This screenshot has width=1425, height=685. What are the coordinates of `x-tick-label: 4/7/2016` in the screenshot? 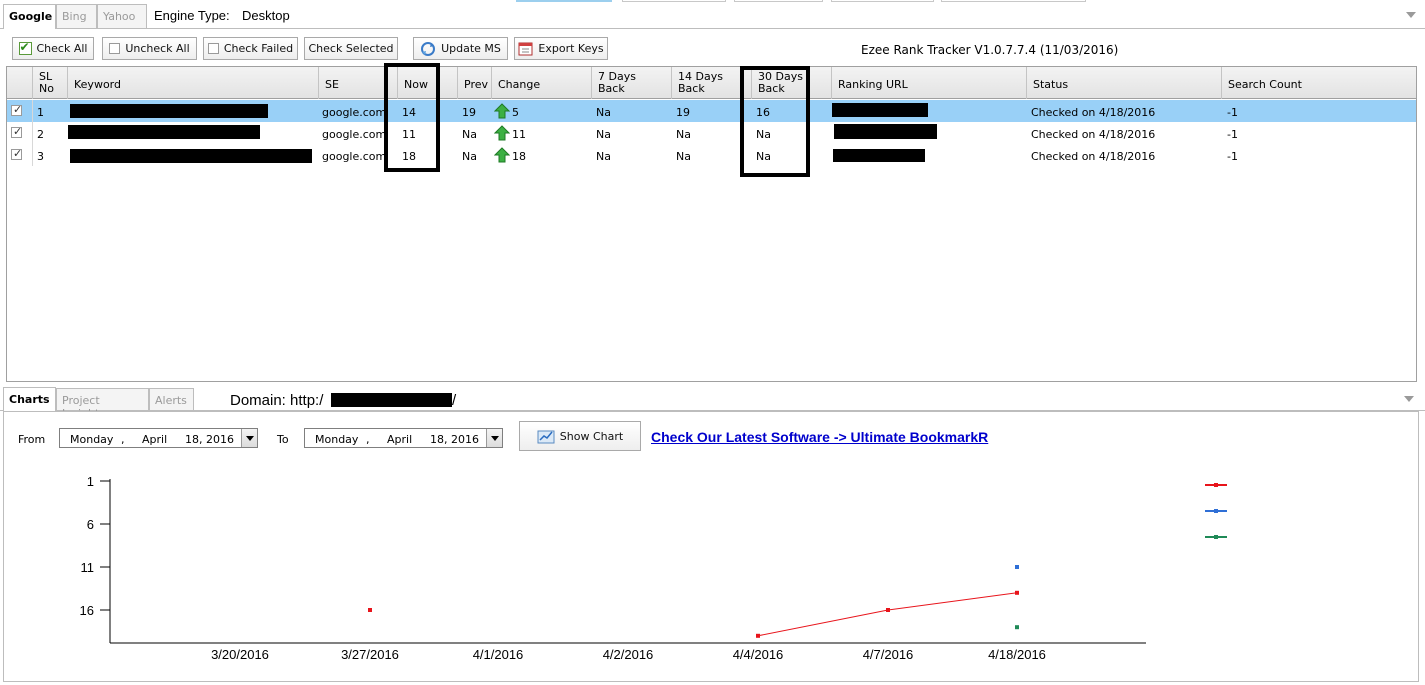 It's located at (888, 654).